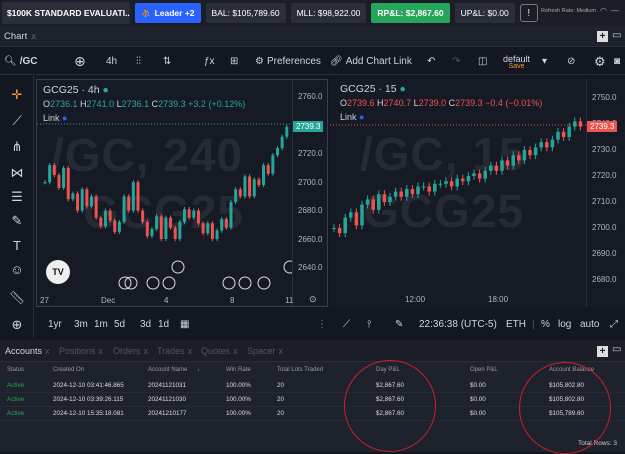  What do you see at coordinates (145, 324) in the screenshot?
I see `range-3d: 3d` at bounding box center [145, 324].